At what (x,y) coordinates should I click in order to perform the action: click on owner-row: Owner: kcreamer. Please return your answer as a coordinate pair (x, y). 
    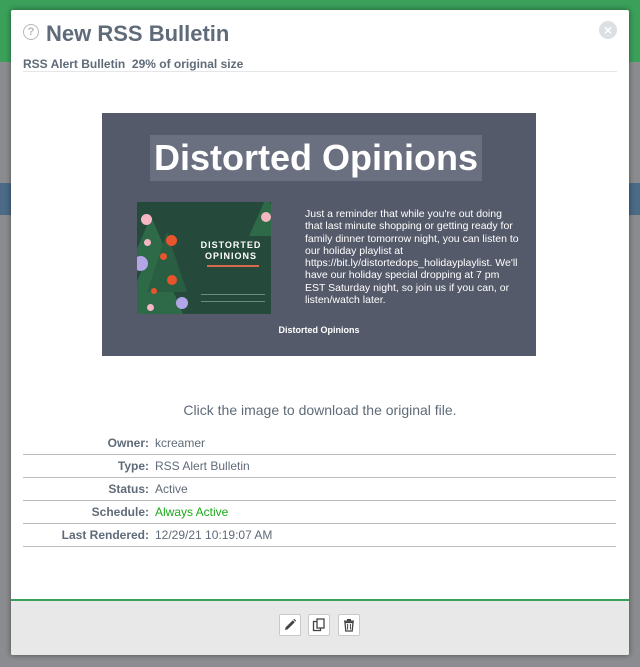
    Looking at the image, I should click on (319, 443).